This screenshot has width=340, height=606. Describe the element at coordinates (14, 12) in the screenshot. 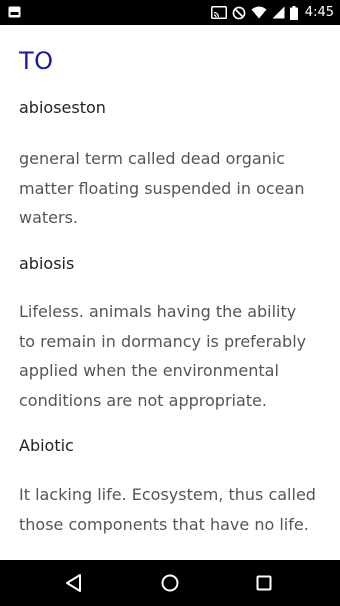

I see `notification-icon` at that location.